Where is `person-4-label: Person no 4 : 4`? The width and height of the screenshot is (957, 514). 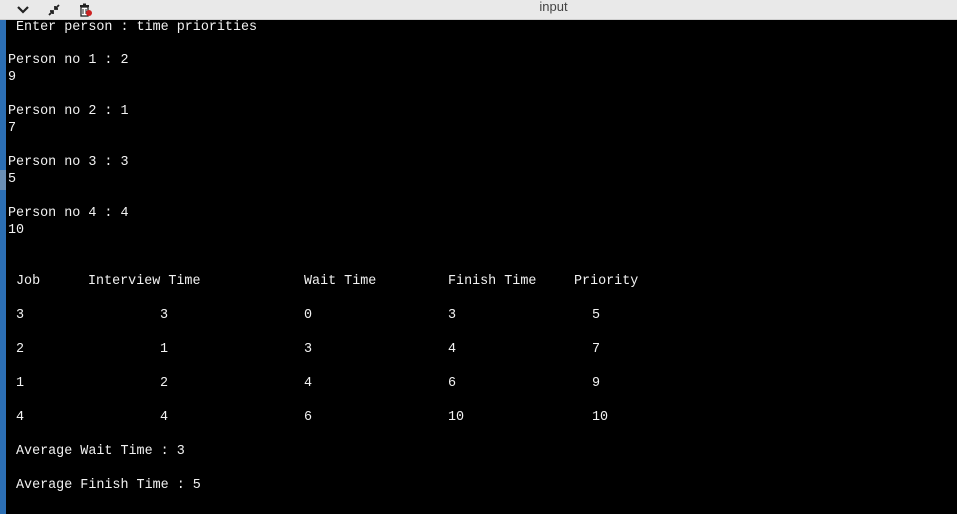
person-4-label: Person no 4 : 4 is located at coordinates (68, 213).